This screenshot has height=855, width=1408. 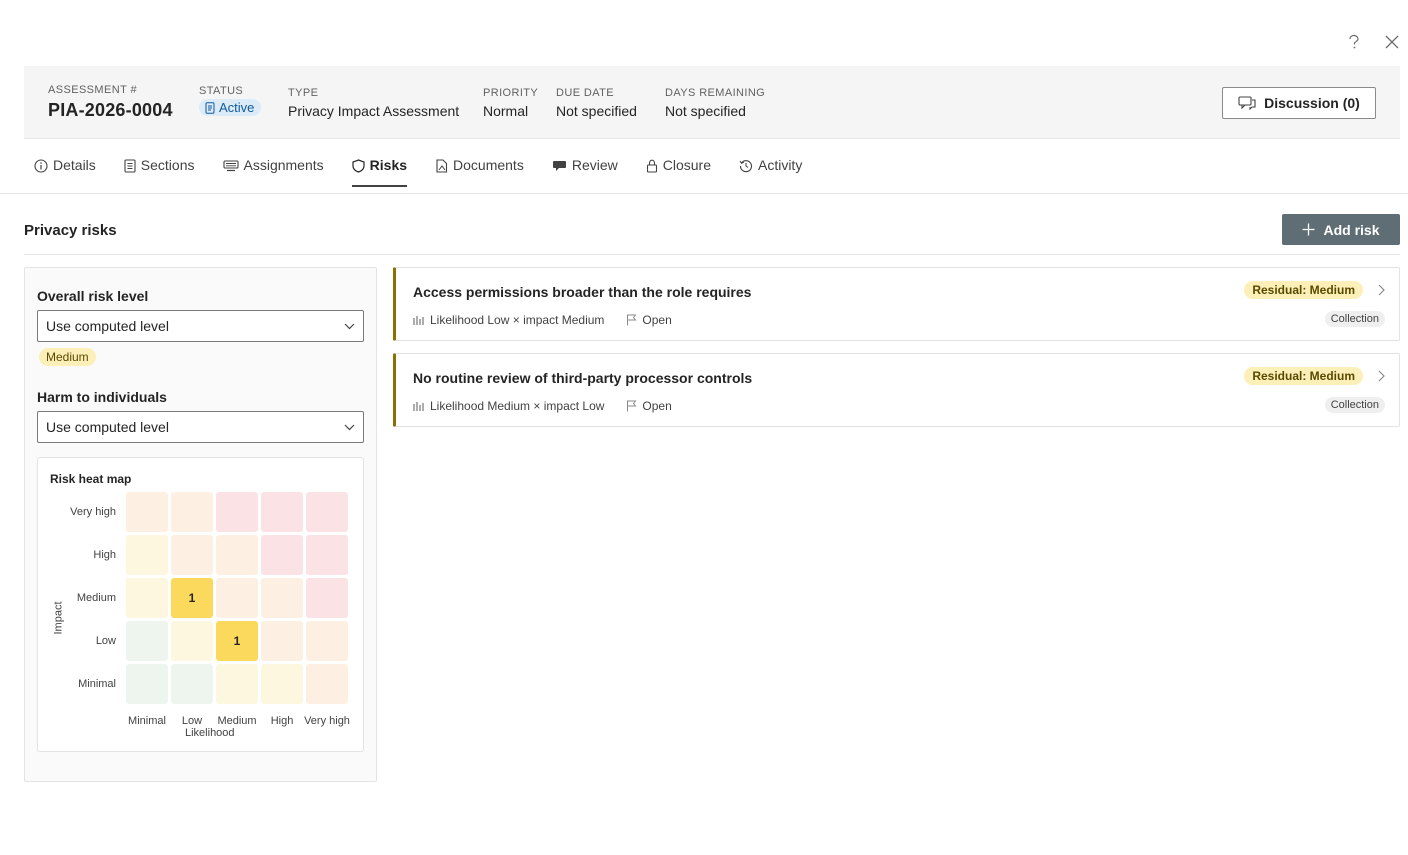 I want to click on tab-assignments: Assignments, so click(x=273, y=169).